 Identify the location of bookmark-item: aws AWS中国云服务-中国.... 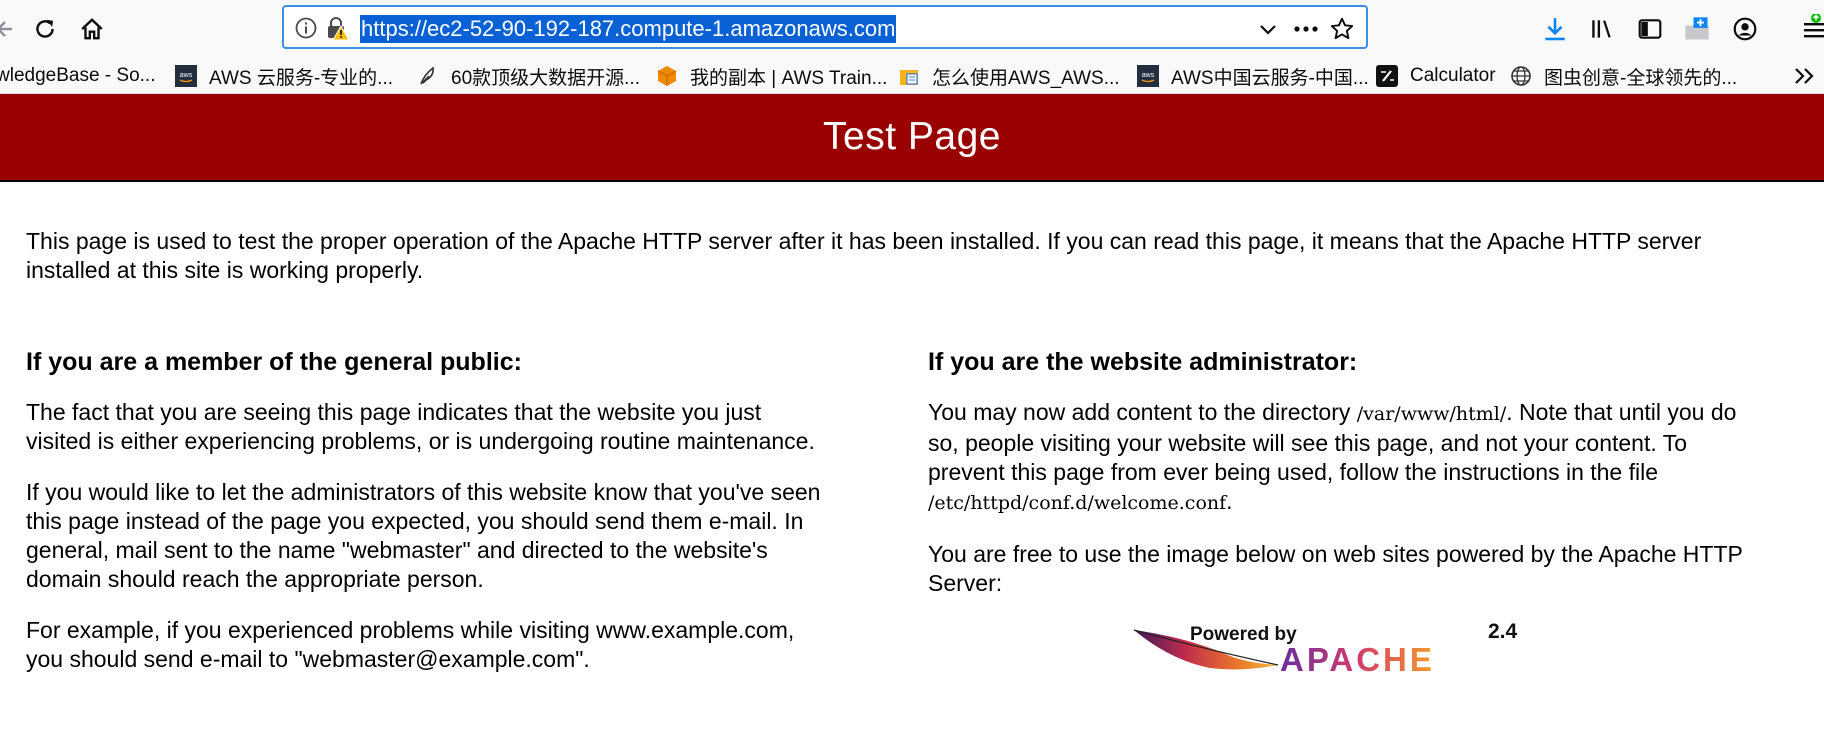
(1253, 75).